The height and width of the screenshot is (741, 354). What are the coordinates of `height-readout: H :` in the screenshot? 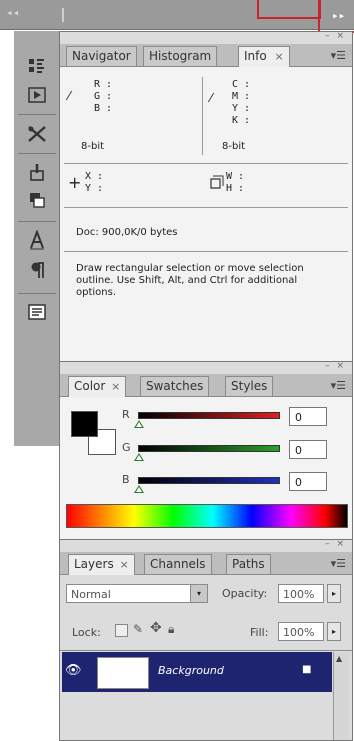 It's located at (235, 188).